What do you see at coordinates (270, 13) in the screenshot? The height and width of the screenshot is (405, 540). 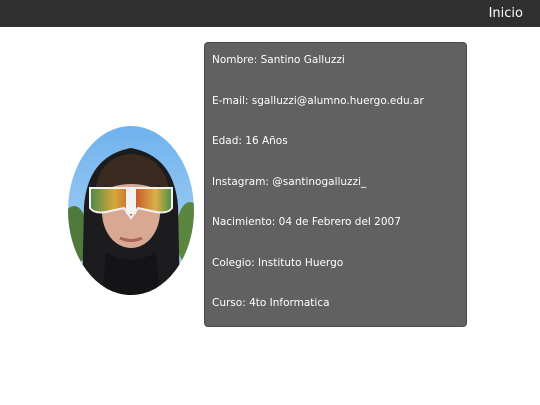 I see `top-navbar: Inicio` at bounding box center [270, 13].